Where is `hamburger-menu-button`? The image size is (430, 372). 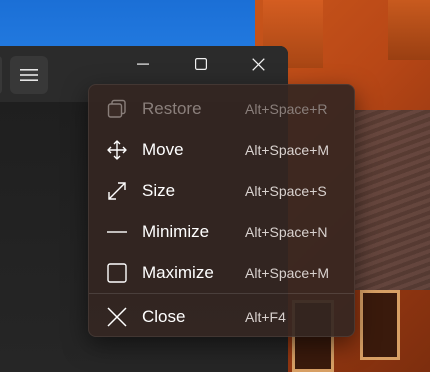 hamburger-menu-button is located at coordinates (29, 75).